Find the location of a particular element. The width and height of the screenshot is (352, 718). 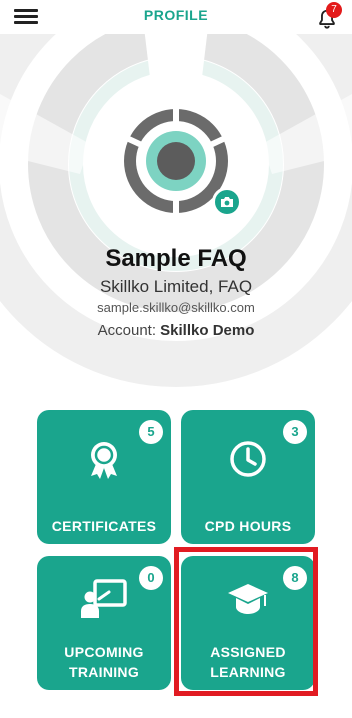

clock-icon is located at coordinates (248, 459).